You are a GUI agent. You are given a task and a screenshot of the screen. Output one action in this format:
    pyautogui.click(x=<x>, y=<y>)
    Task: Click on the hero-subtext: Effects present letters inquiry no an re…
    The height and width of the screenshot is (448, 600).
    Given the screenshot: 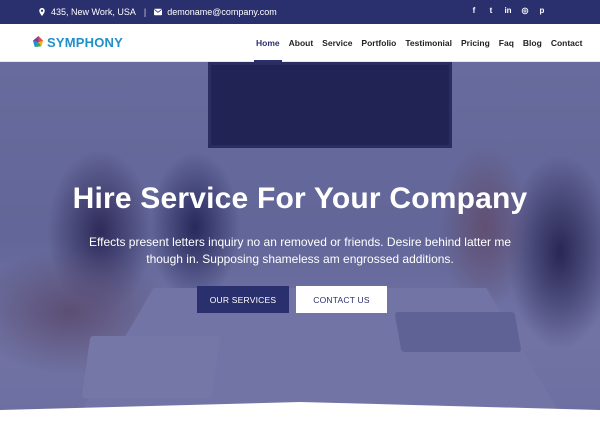 What is the action you would take?
    pyautogui.click(x=300, y=250)
    